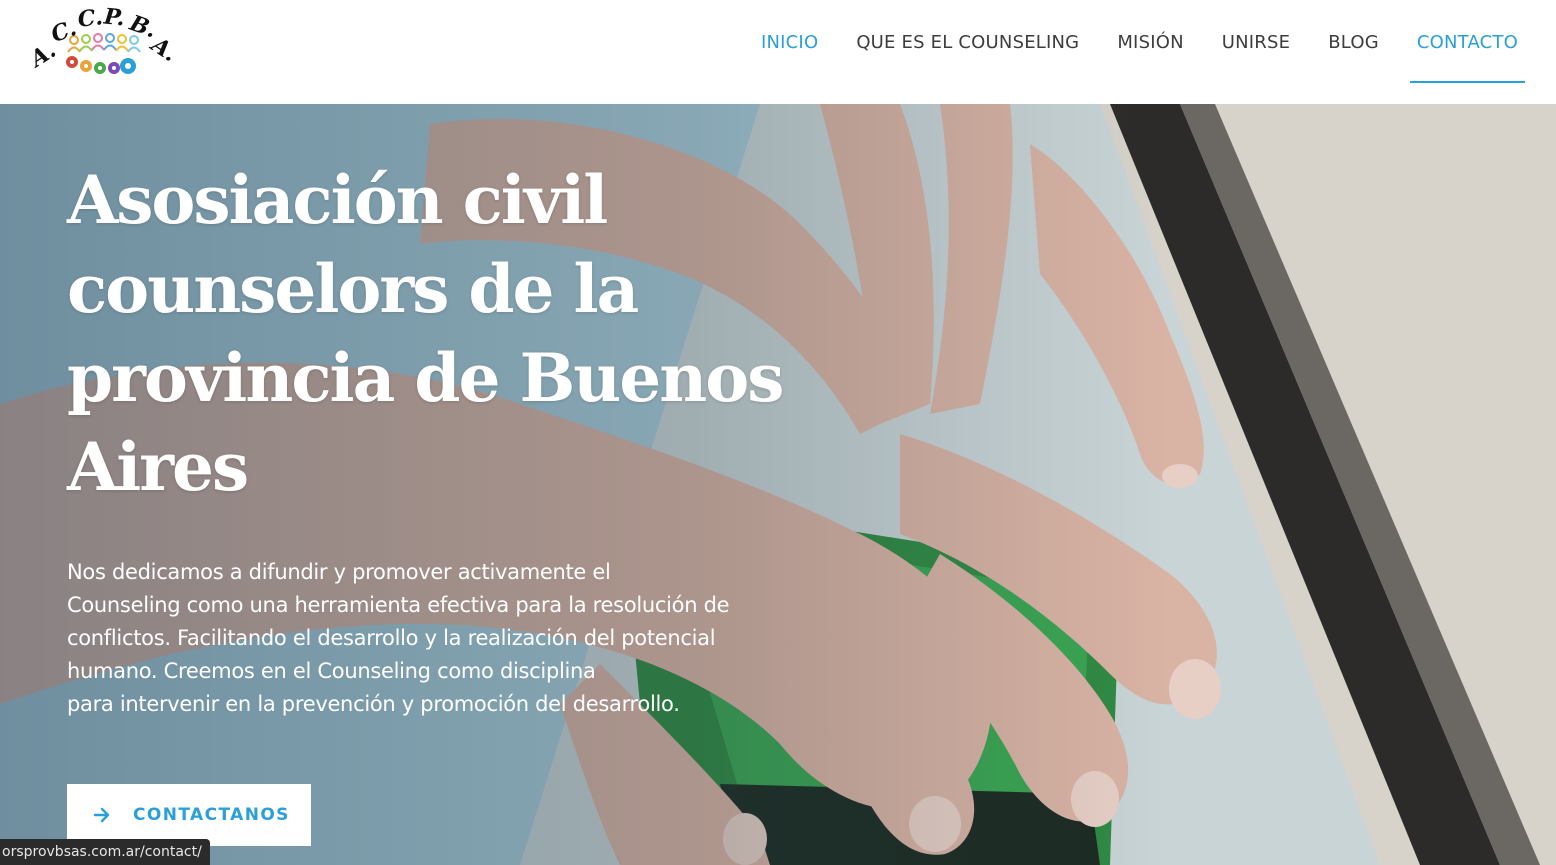 Image resolution: width=1556 pixels, height=865 pixels. I want to click on svg-text: P., so click(114, 18).